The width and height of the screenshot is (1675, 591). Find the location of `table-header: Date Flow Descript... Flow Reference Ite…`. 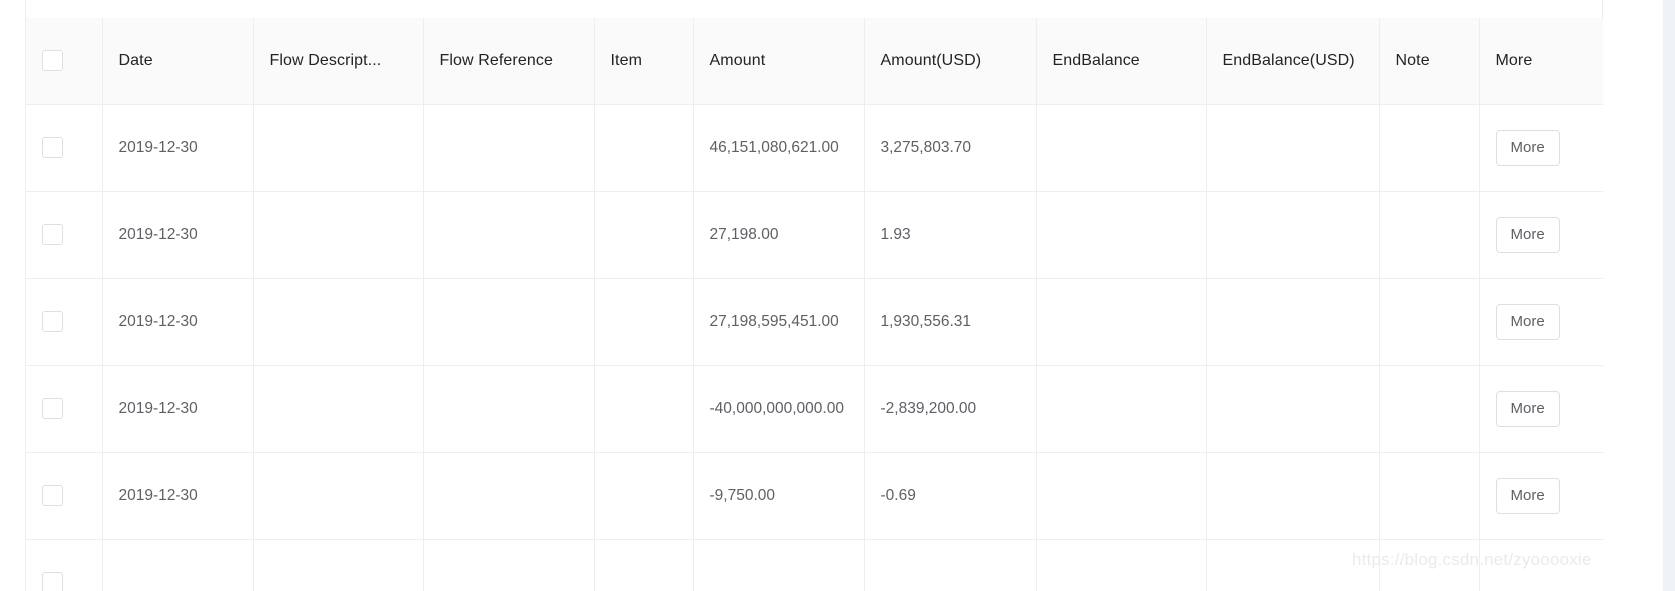

table-header: Date Flow Descript... Flow Reference Ite… is located at coordinates (814, 61).